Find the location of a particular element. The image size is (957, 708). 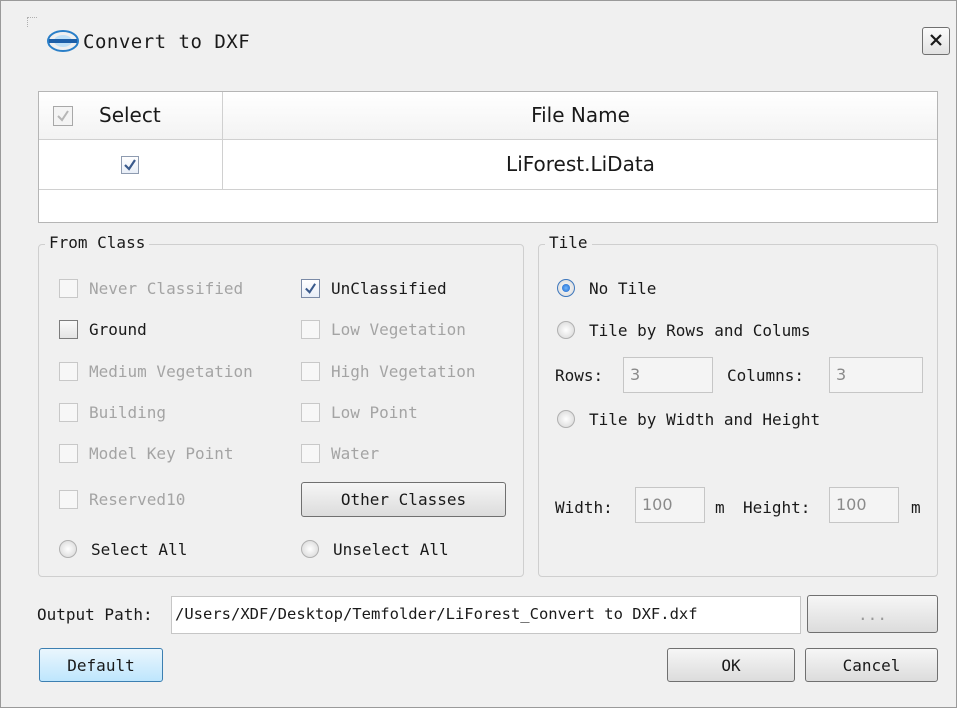

tile-by-width-height-radio: Tile by Width and Height is located at coordinates (688, 419).